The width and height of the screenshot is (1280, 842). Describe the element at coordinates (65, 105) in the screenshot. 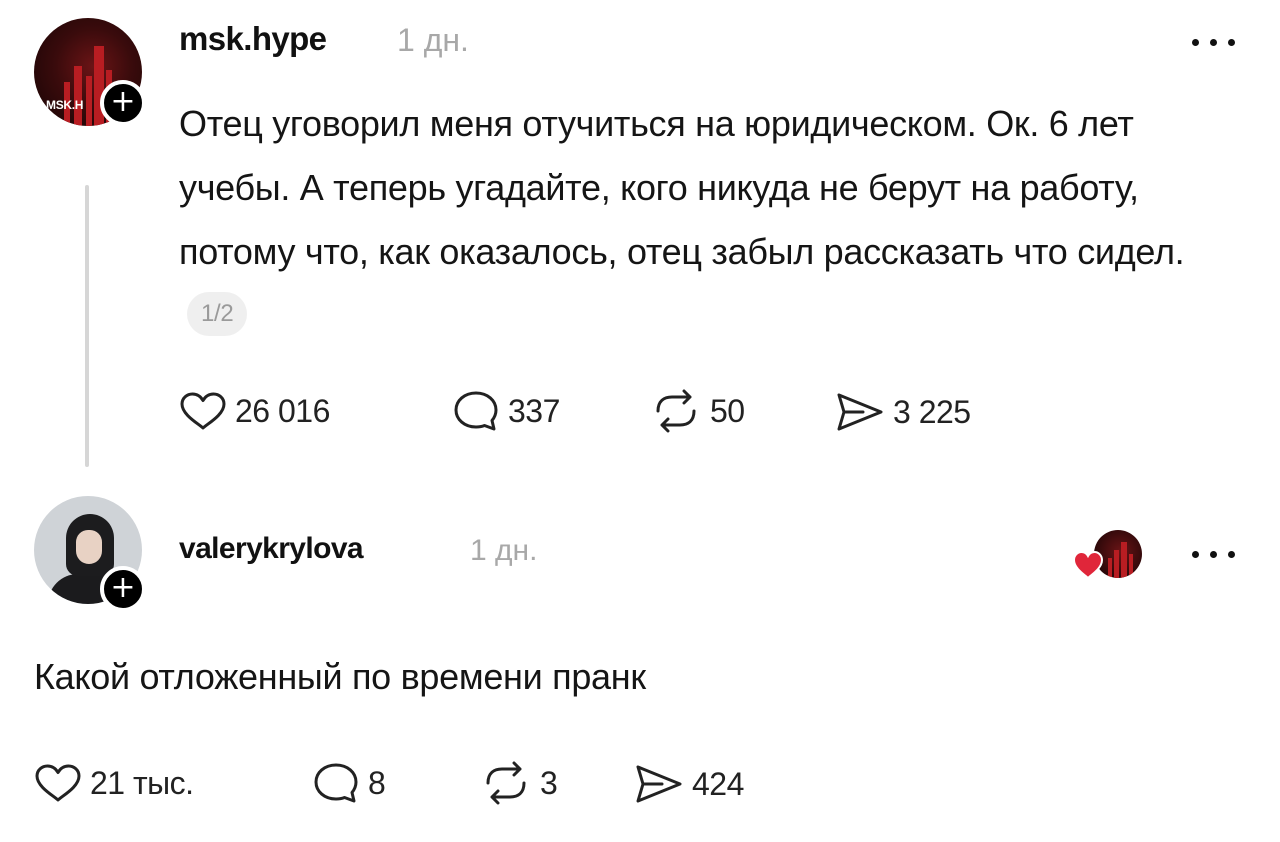

I see `avatar-logo-text: MSK.H` at that location.